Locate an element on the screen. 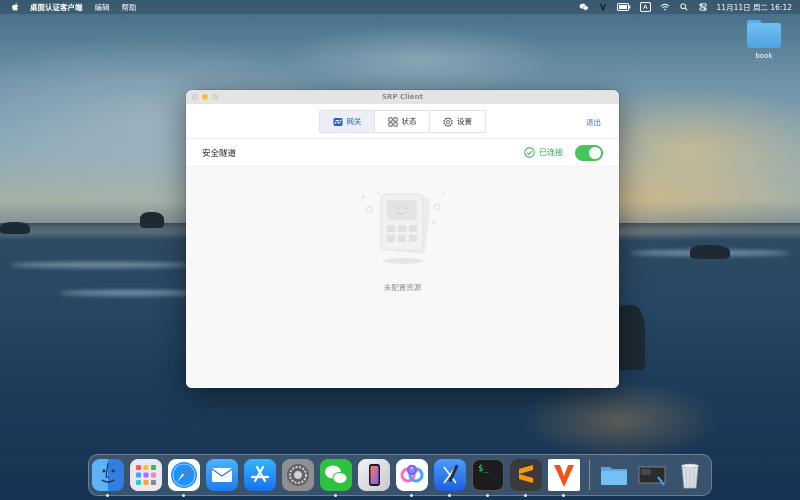  srp-client-icon is located at coordinates (564, 475).